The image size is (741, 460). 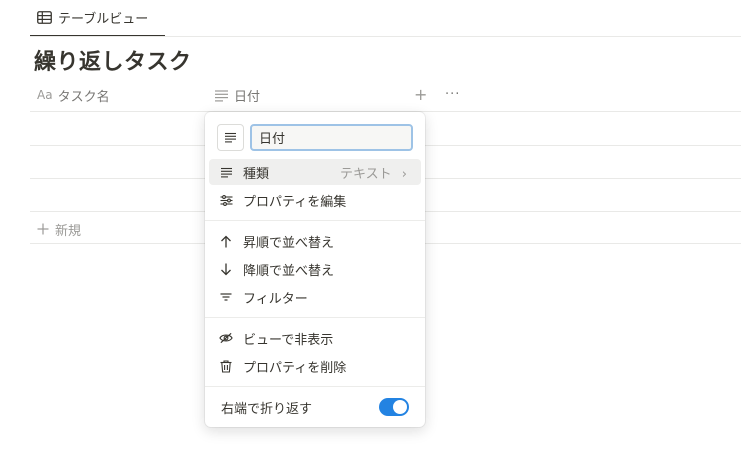 I want to click on menu-item-value: テキスト ›, so click(x=373, y=172).